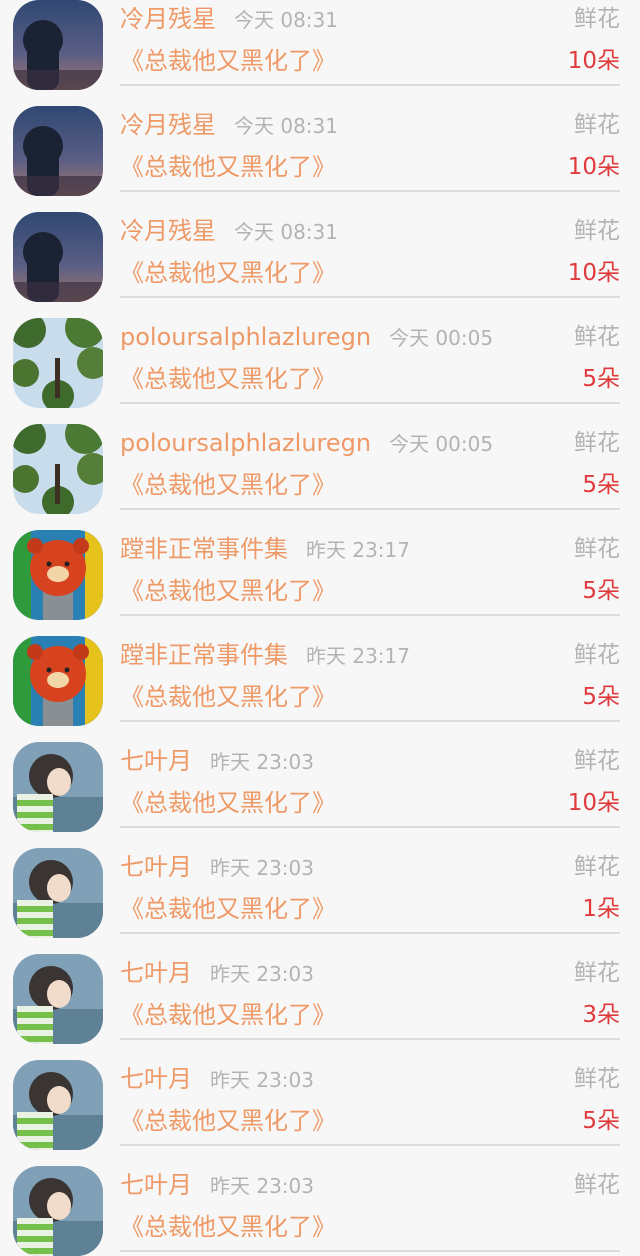  What do you see at coordinates (320, 1201) in the screenshot?
I see `list-item: 七叶月 昨天 23:03 鲜花 《总裁他又黑化了》` at bounding box center [320, 1201].